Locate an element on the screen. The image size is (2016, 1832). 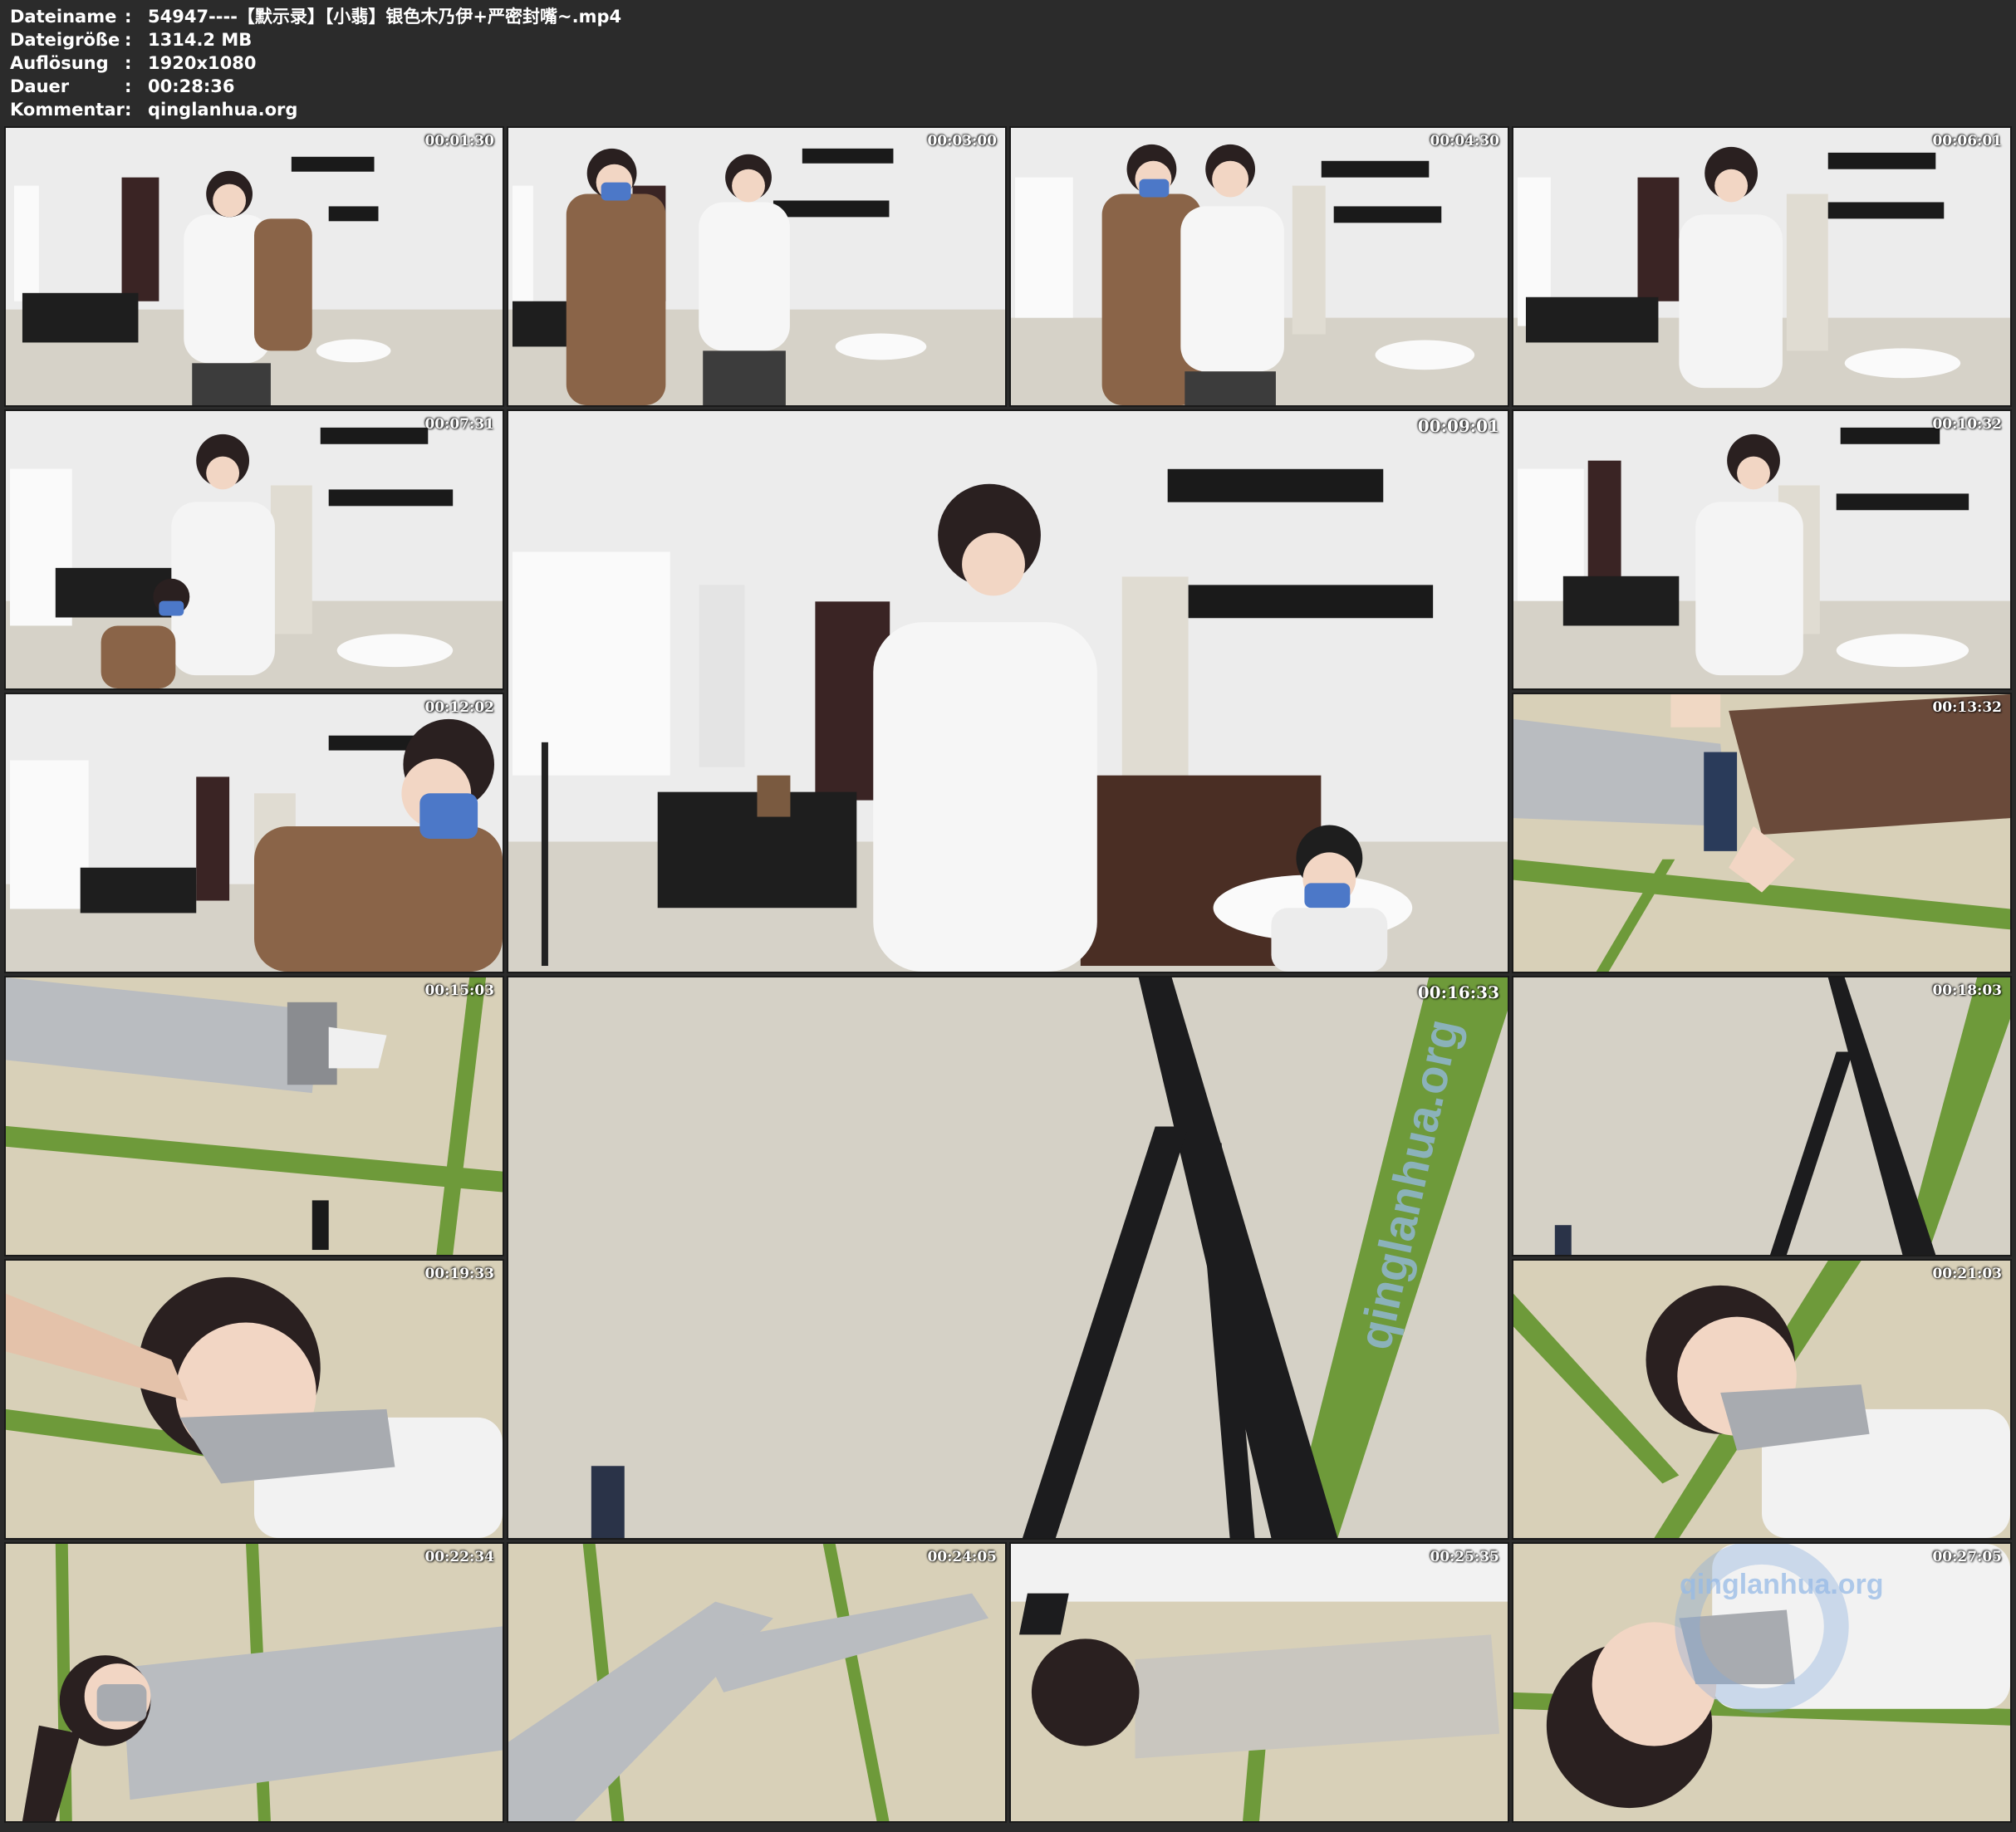
meta-value: 54947----【默示录】【小翡】银色木乃伊+严密封嘴~.mp4 is located at coordinates (385, 17).